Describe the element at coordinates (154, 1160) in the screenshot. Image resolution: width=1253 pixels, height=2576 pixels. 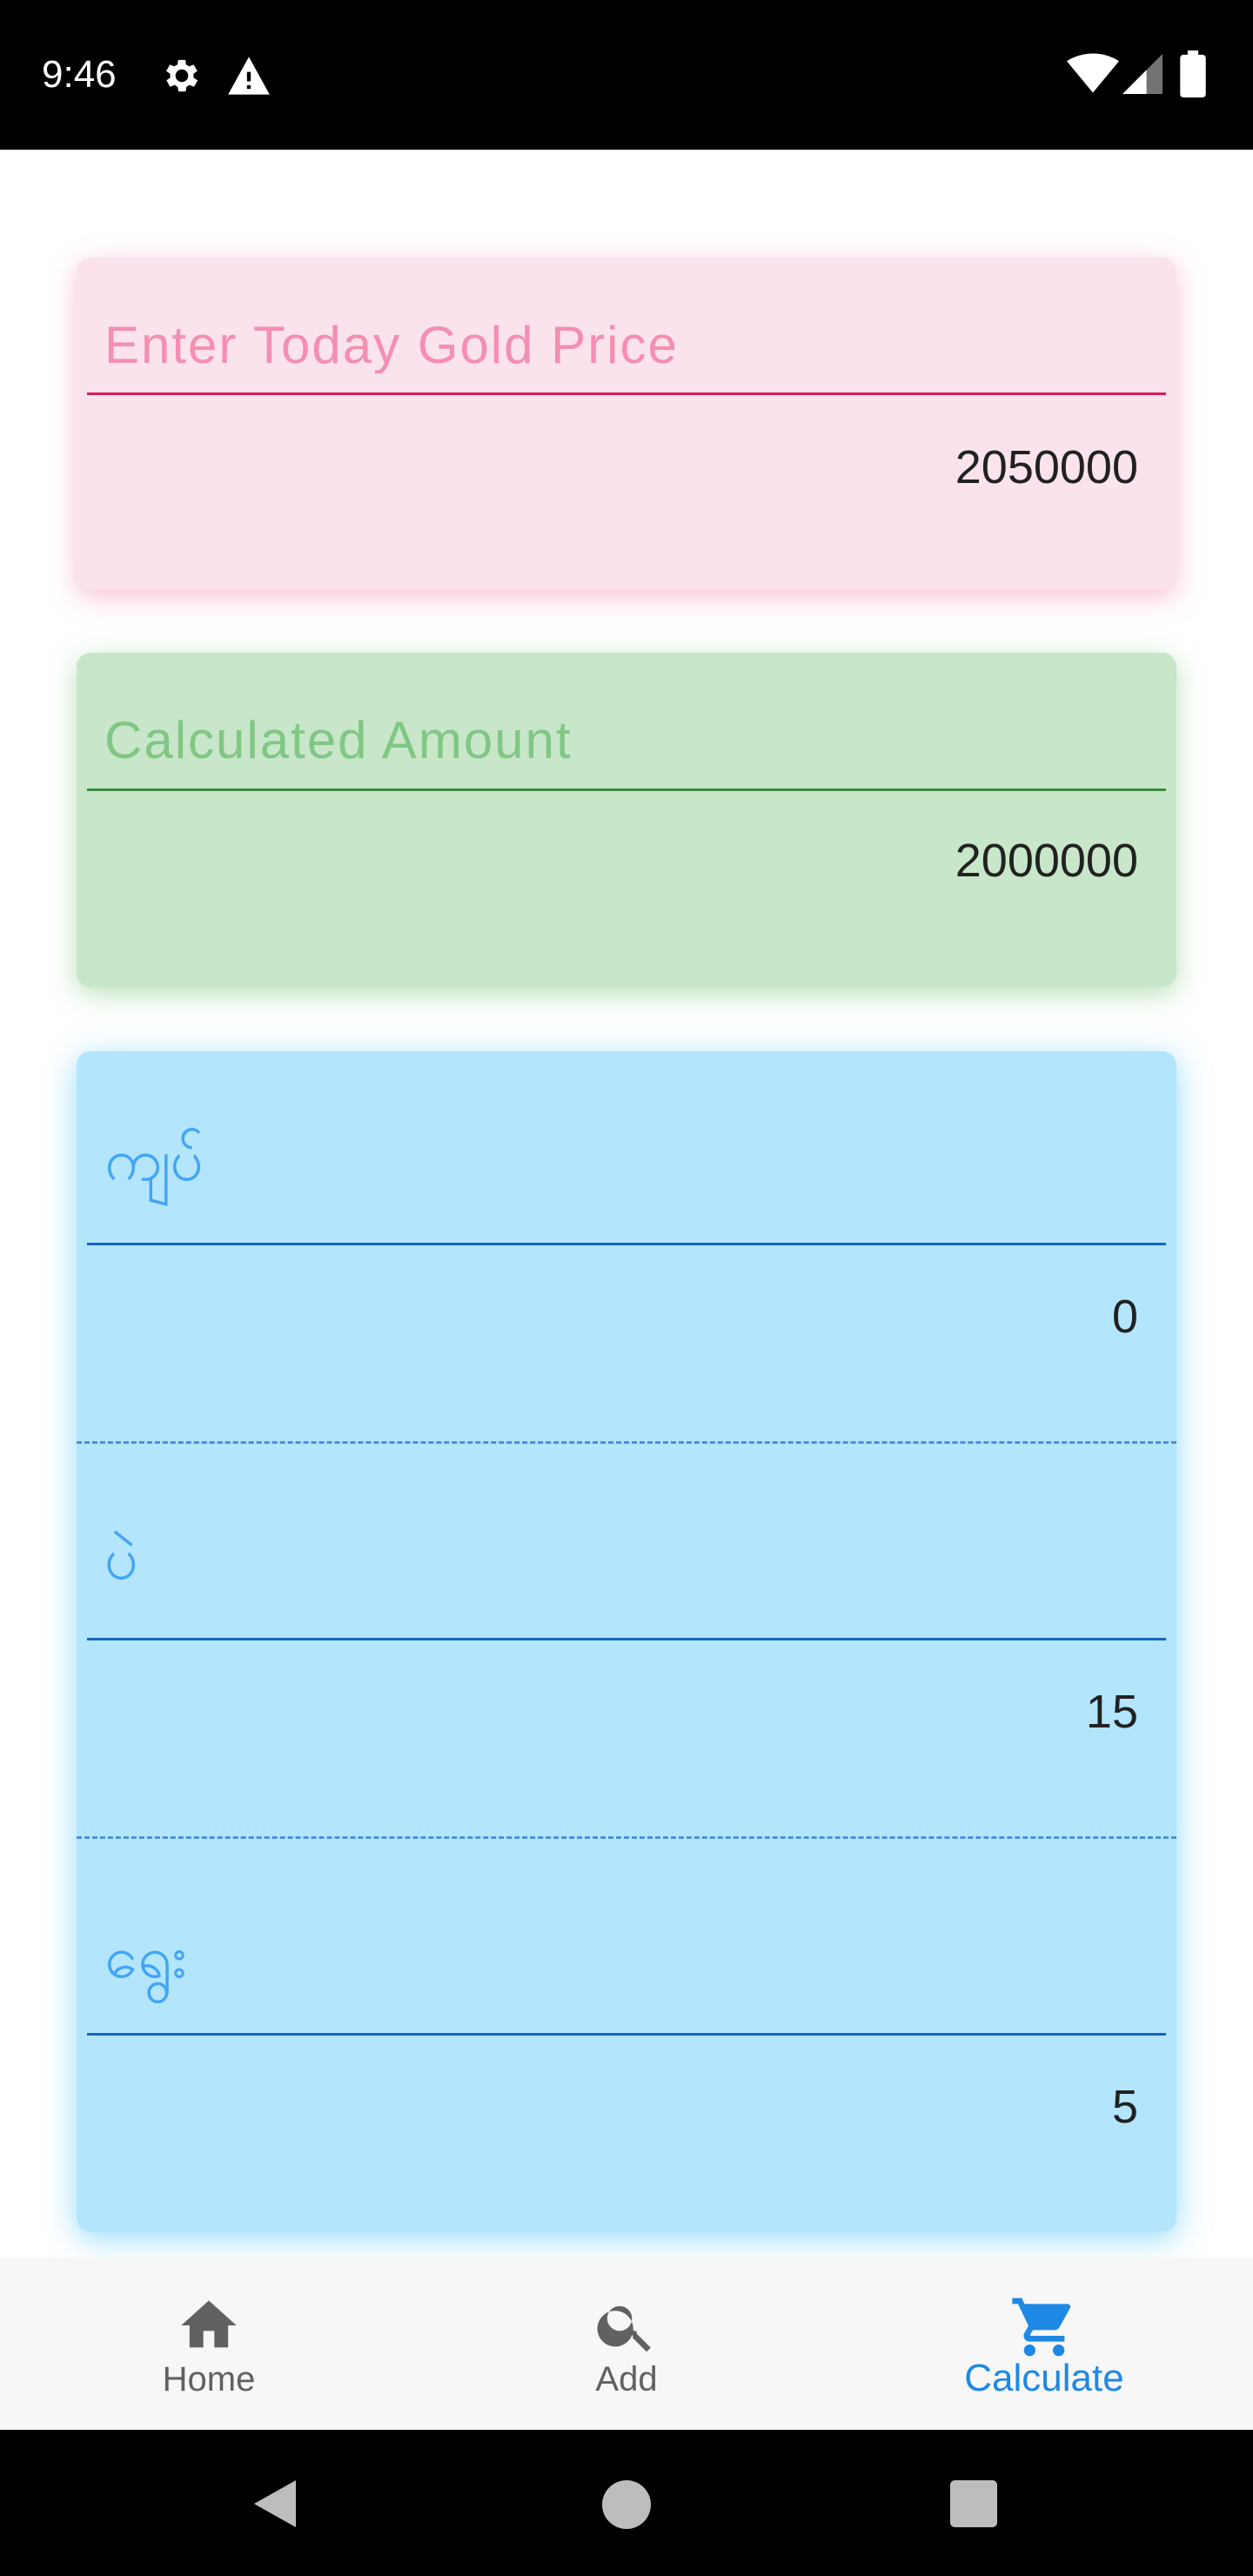
I see `kyat-label: ကျပ်` at that location.